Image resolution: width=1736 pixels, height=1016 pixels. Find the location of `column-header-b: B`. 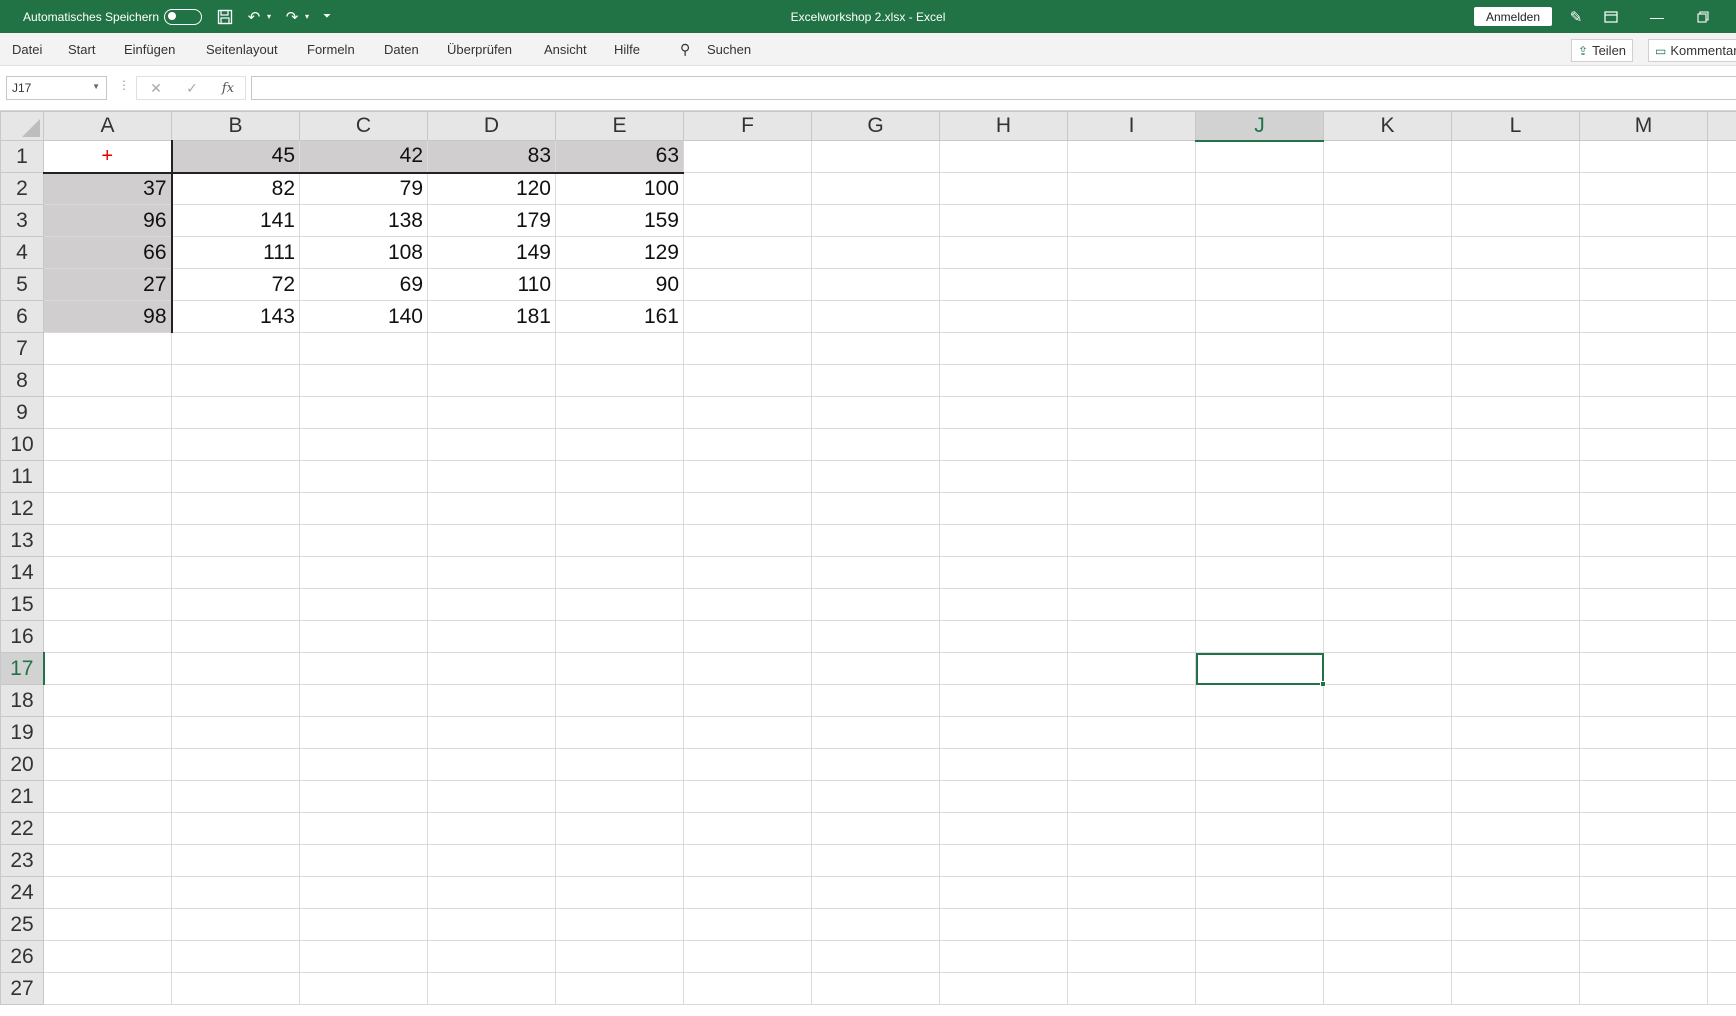

column-header-b: B is located at coordinates (235, 126).